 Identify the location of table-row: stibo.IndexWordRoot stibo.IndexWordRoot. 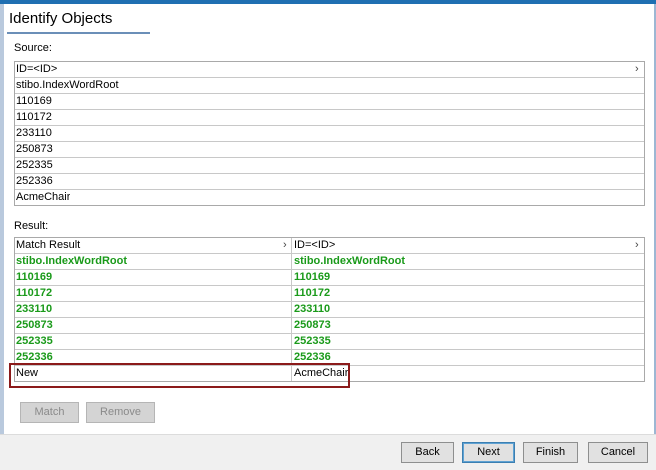
(329, 262).